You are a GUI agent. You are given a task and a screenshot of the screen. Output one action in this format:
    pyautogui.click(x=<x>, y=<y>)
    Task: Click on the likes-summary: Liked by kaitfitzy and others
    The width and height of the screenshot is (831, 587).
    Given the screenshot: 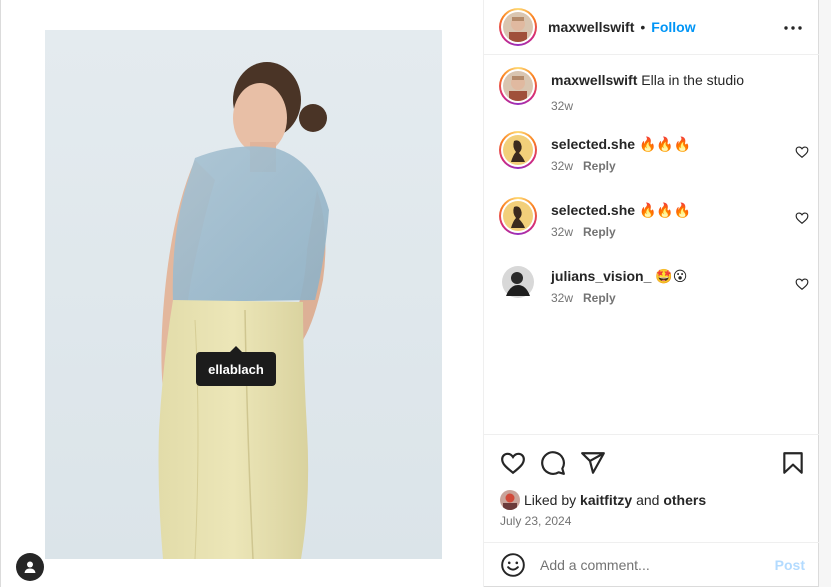 What is the action you would take?
    pyautogui.click(x=603, y=500)
    